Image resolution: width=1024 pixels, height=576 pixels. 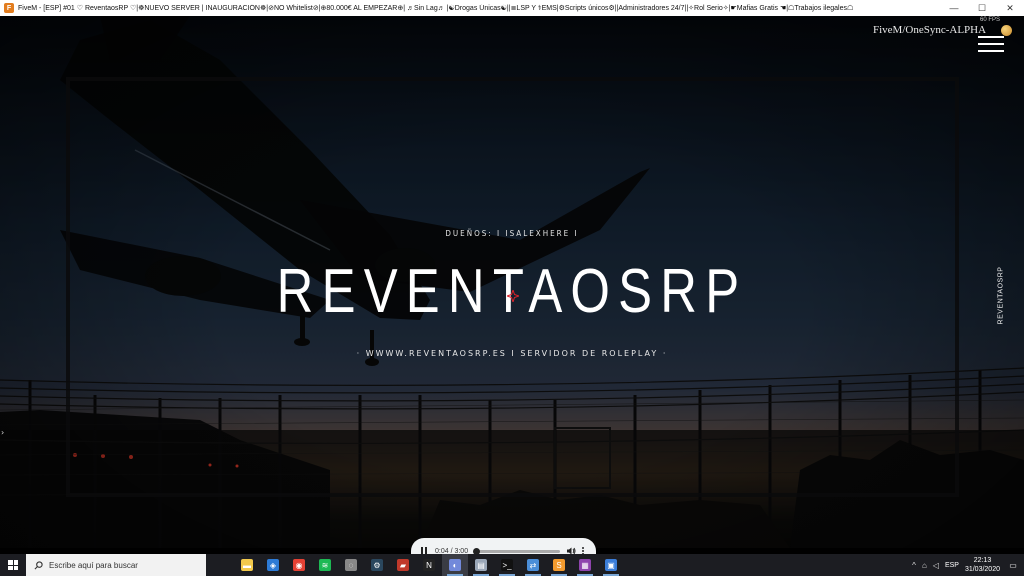 I want to click on nvidia-icon: N, so click(x=429, y=565).